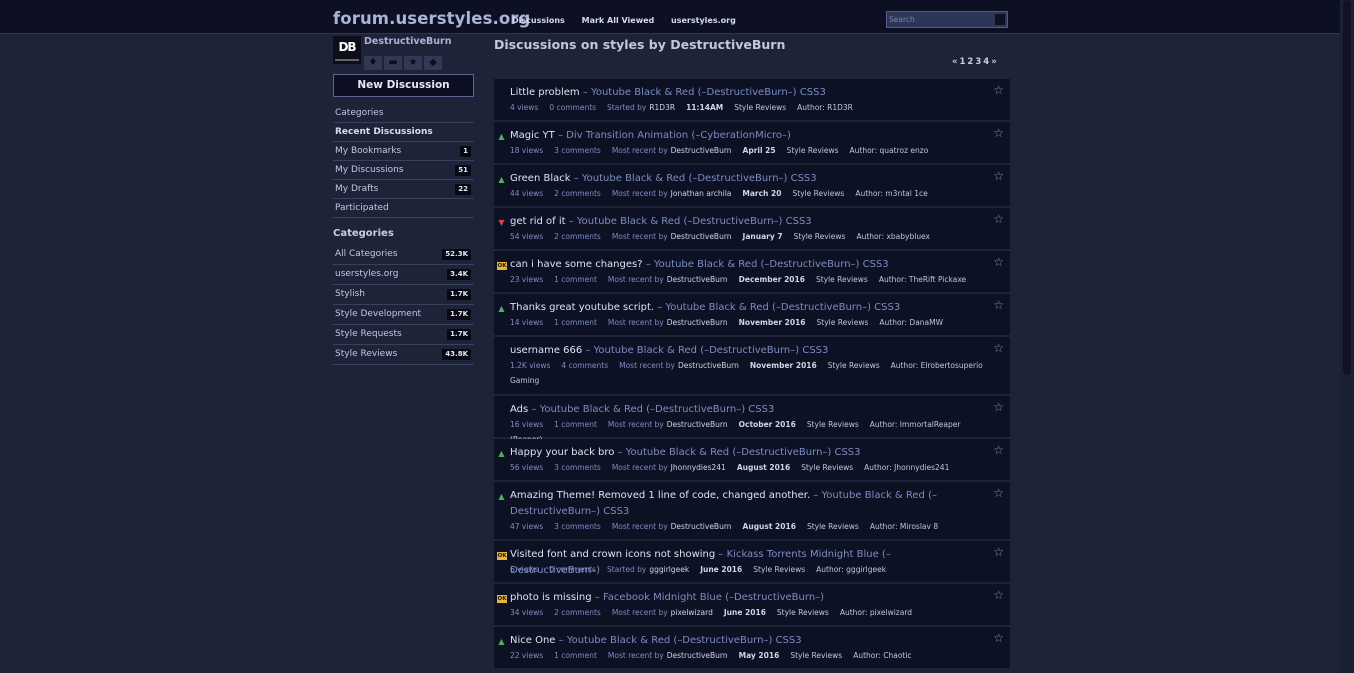 The height and width of the screenshot is (673, 1354). I want to click on comments-count: 0 comments, so click(572, 569).